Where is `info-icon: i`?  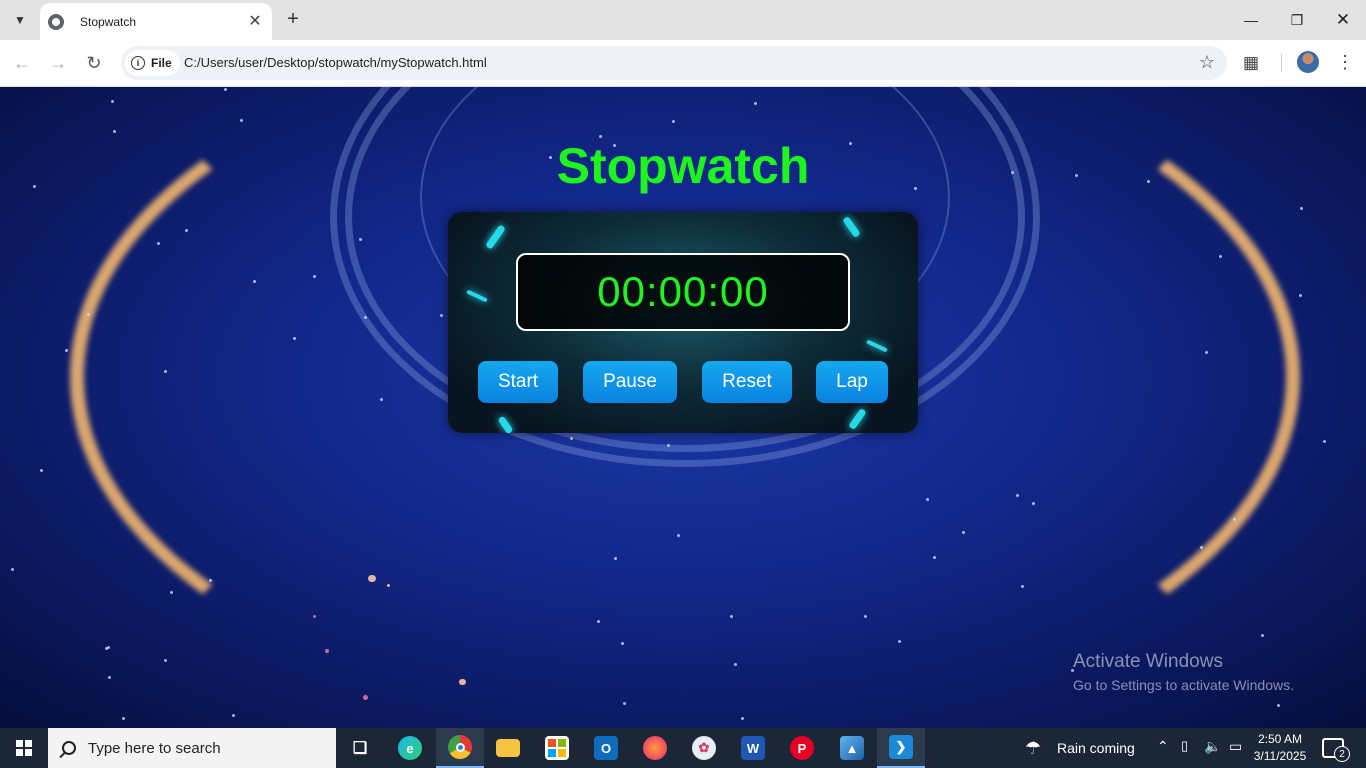
info-icon: i is located at coordinates (138, 63).